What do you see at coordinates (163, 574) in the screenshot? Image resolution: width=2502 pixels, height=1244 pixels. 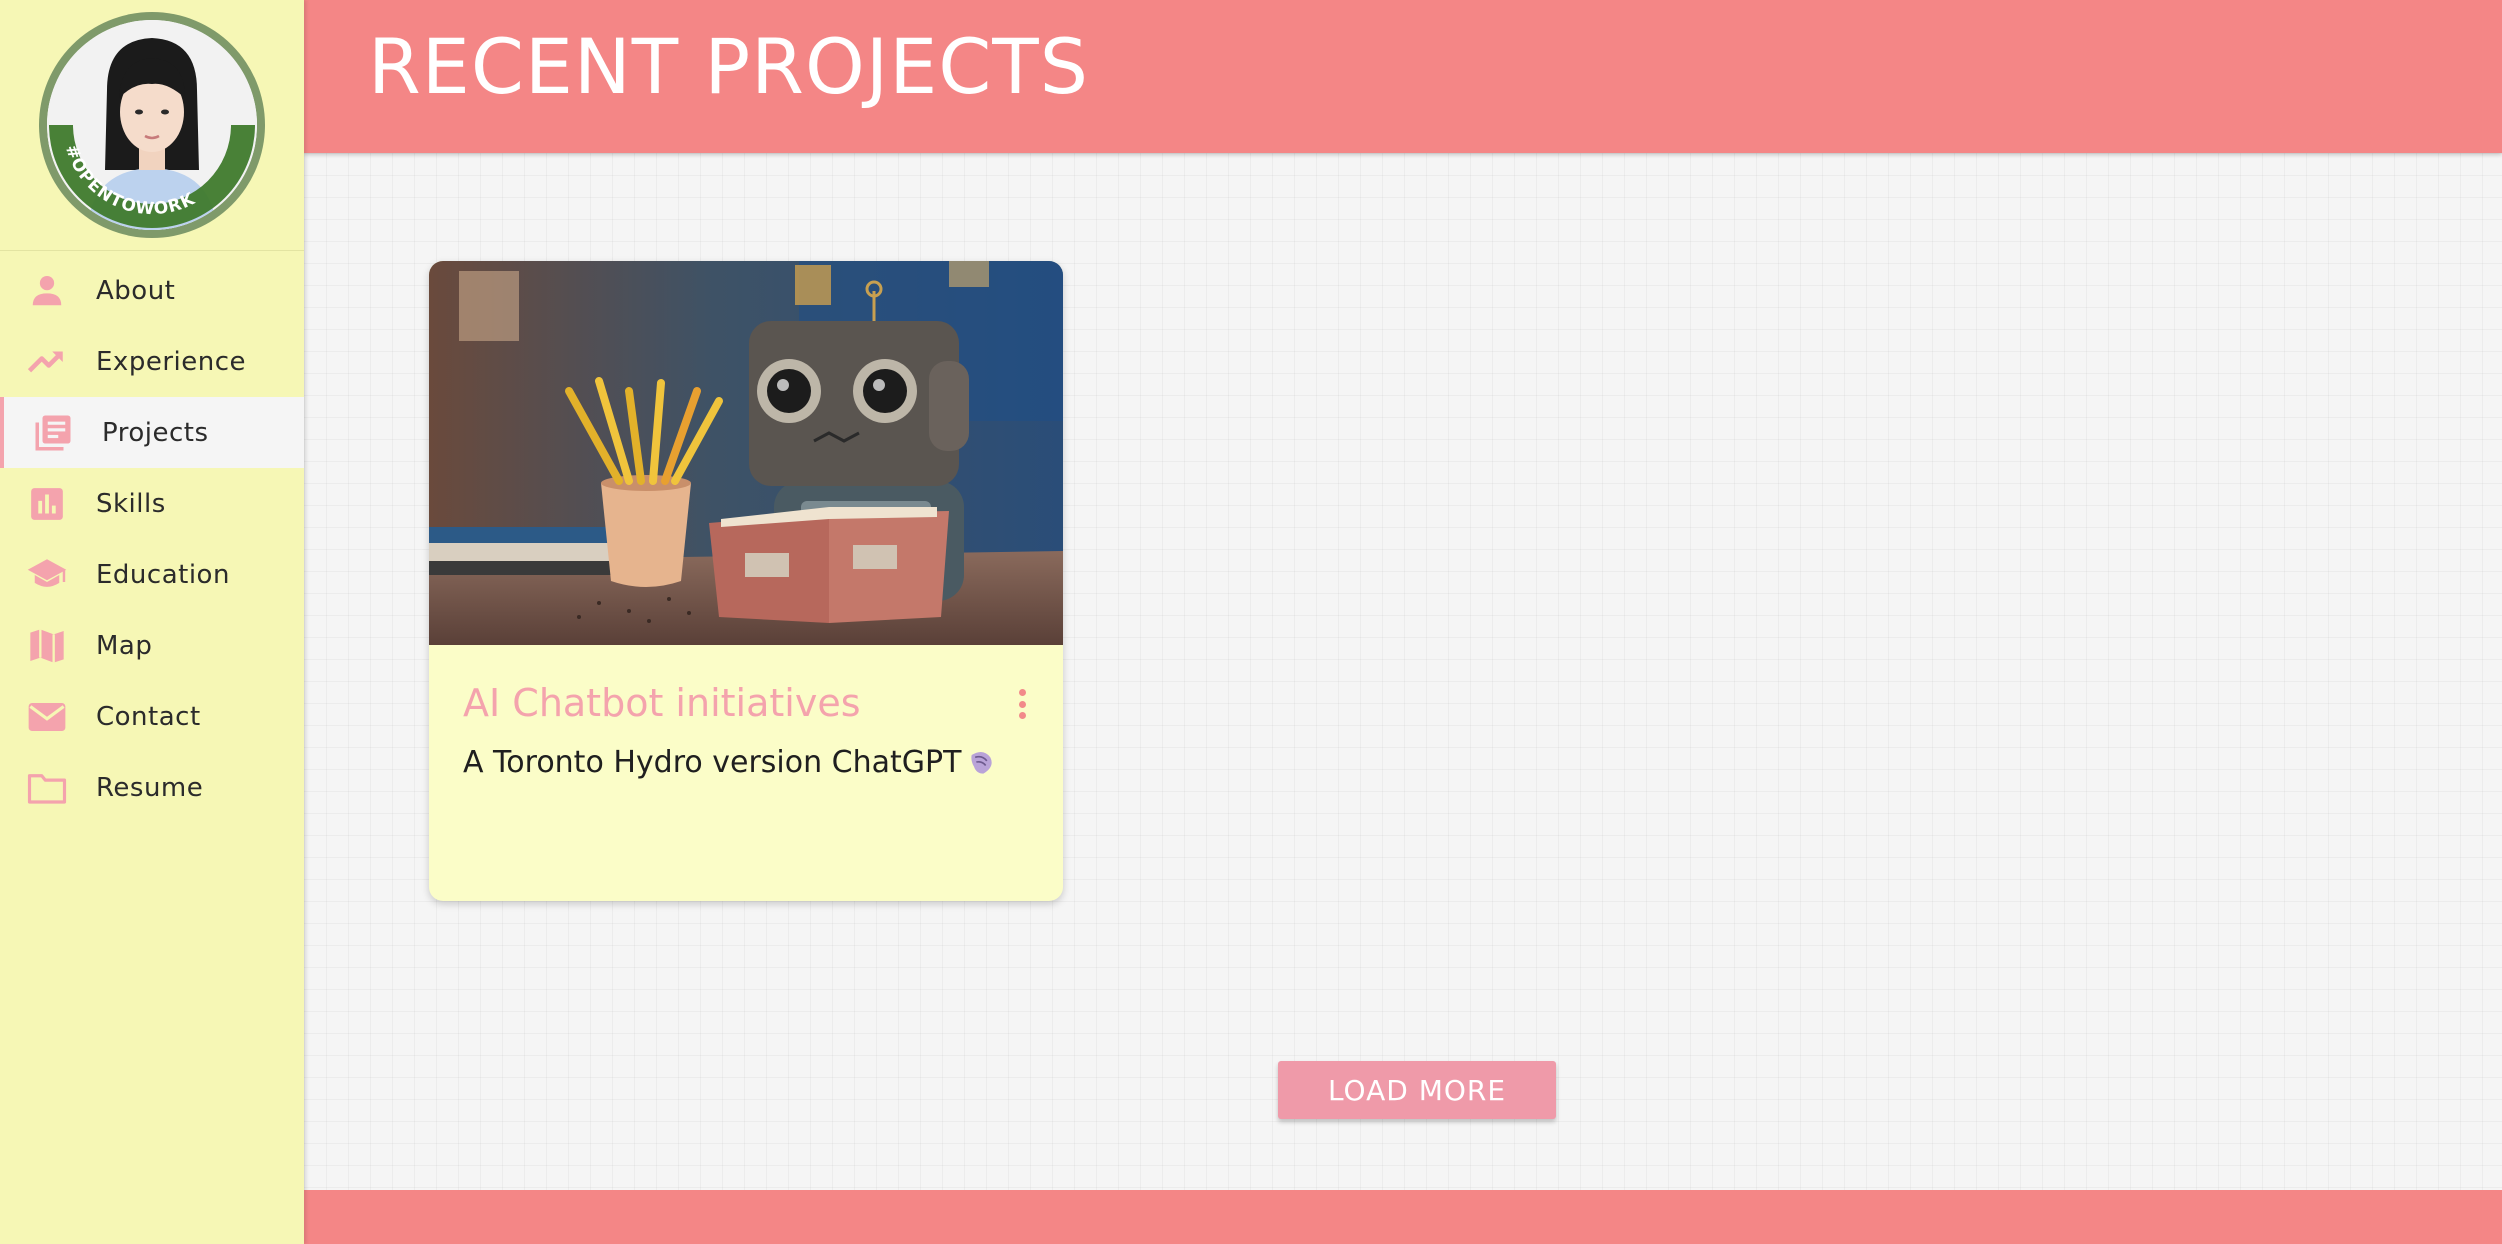 I see `sidebar-item-label: Education` at bounding box center [163, 574].